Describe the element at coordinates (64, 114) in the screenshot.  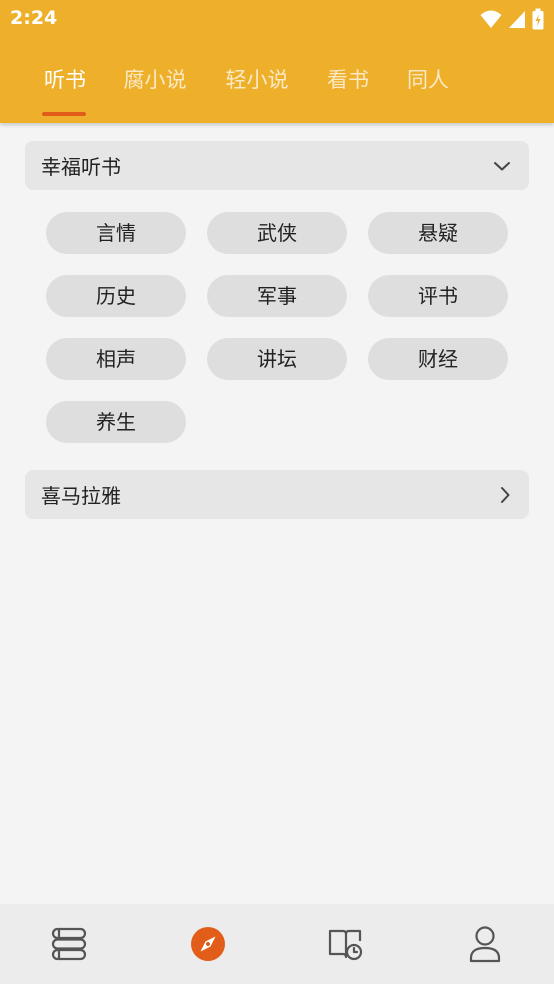
I see `active-tab-indicator` at that location.